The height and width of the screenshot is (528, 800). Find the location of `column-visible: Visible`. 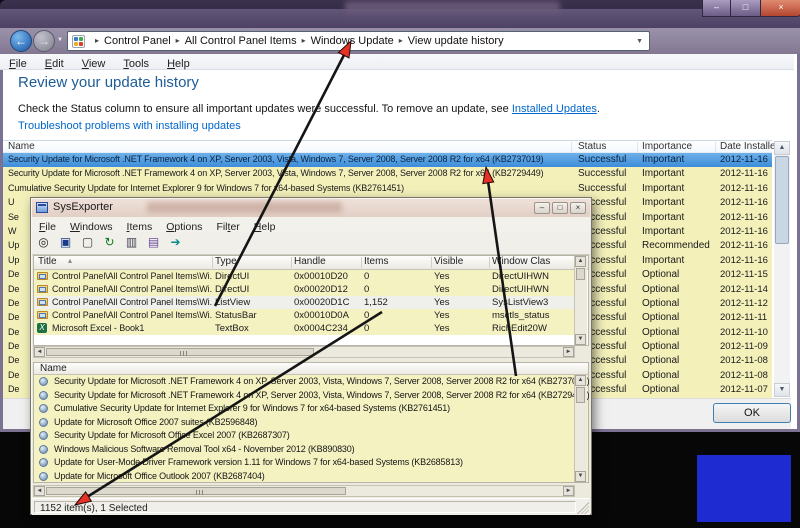

column-visible: Visible is located at coordinates (448, 261).